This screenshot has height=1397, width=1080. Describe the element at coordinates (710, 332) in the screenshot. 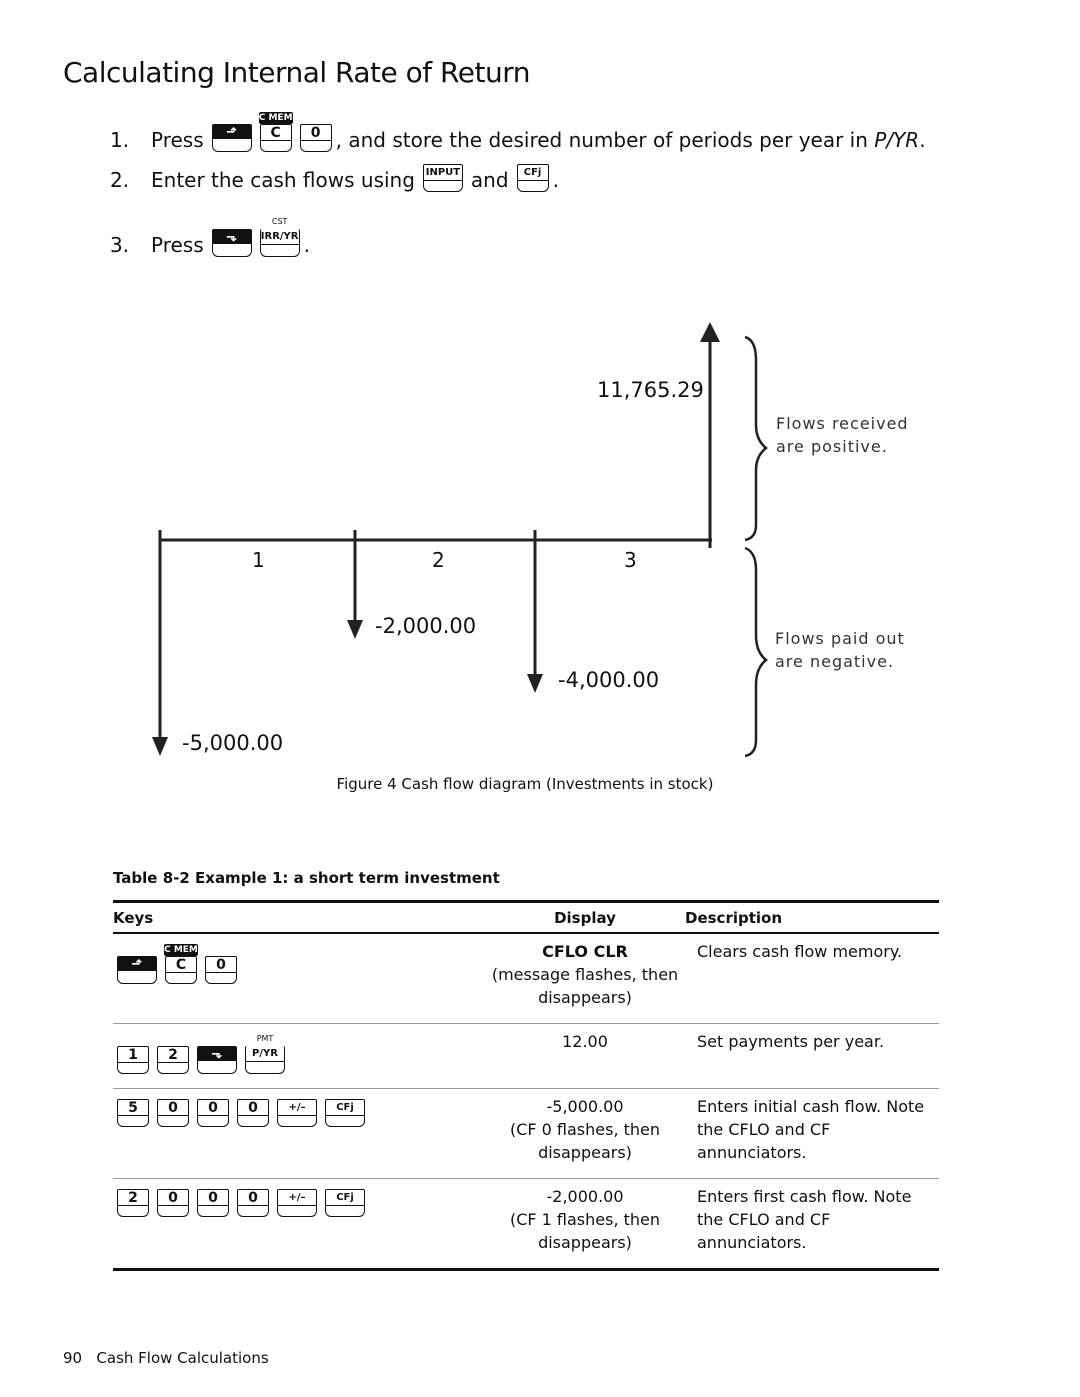

I see `arrow-up-received` at that location.